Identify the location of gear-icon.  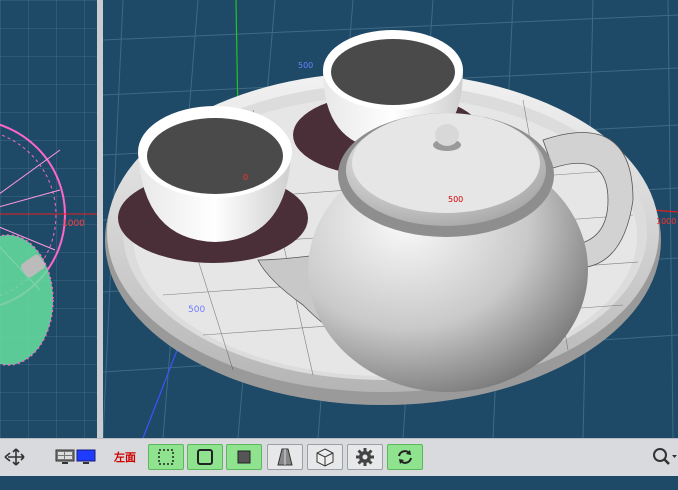
(365, 457).